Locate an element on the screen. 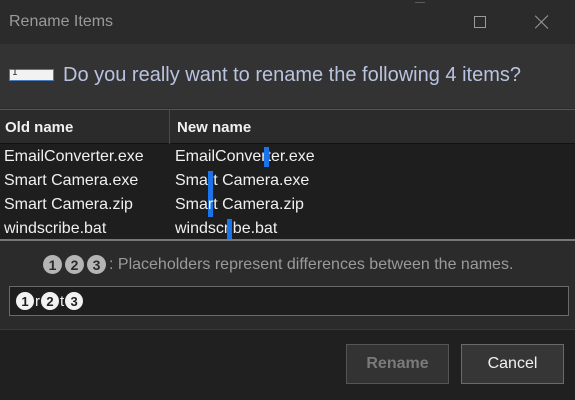 The width and height of the screenshot is (575, 400). placeholder-badge-2: 2 is located at coordinates (74, 264).